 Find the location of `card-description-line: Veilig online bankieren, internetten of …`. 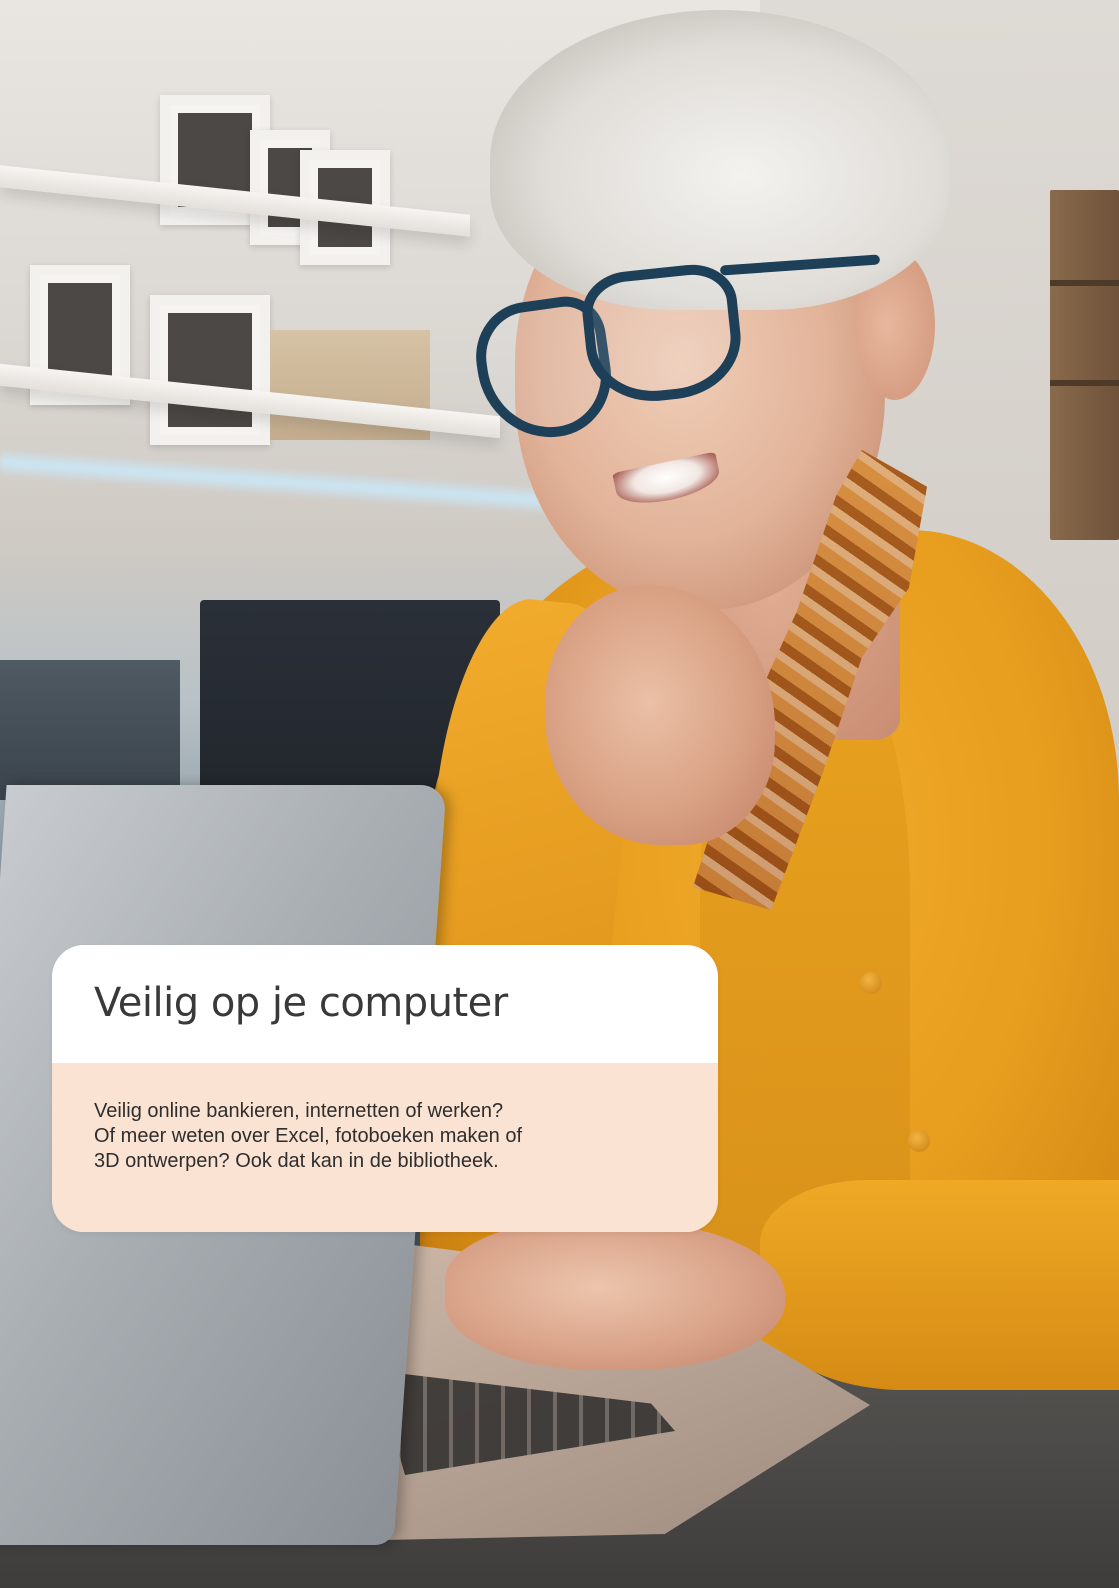

card-description-line: Veilig online bankieren, internetten of … is located at coordinates (299, 1111).